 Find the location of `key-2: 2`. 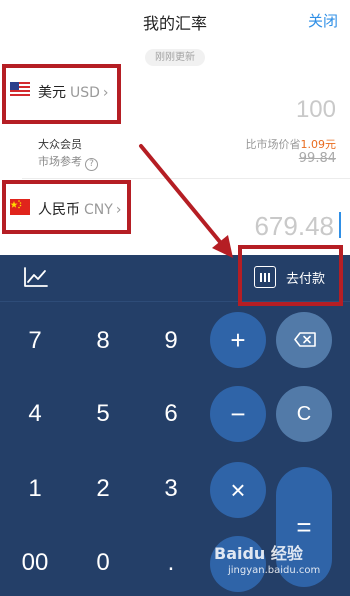

key-2: 2 is located at coordinates (103, 489).